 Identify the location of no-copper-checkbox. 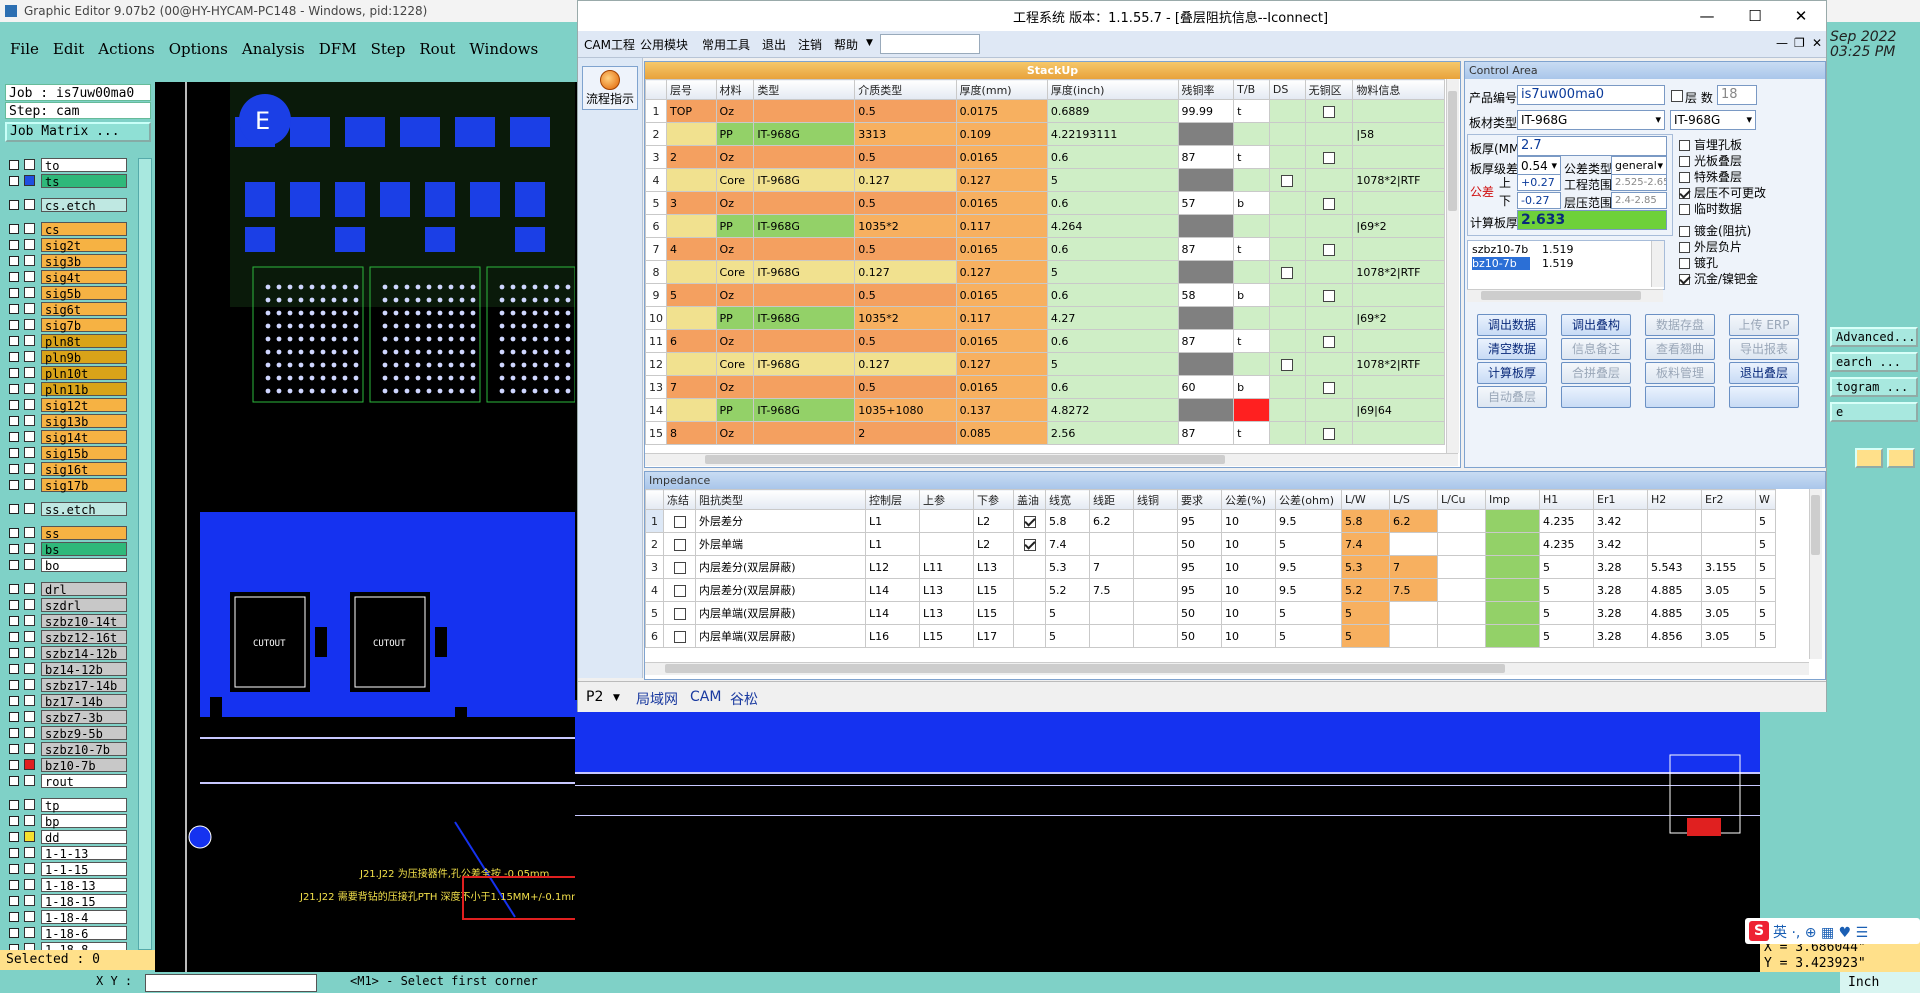
(1329, 203).